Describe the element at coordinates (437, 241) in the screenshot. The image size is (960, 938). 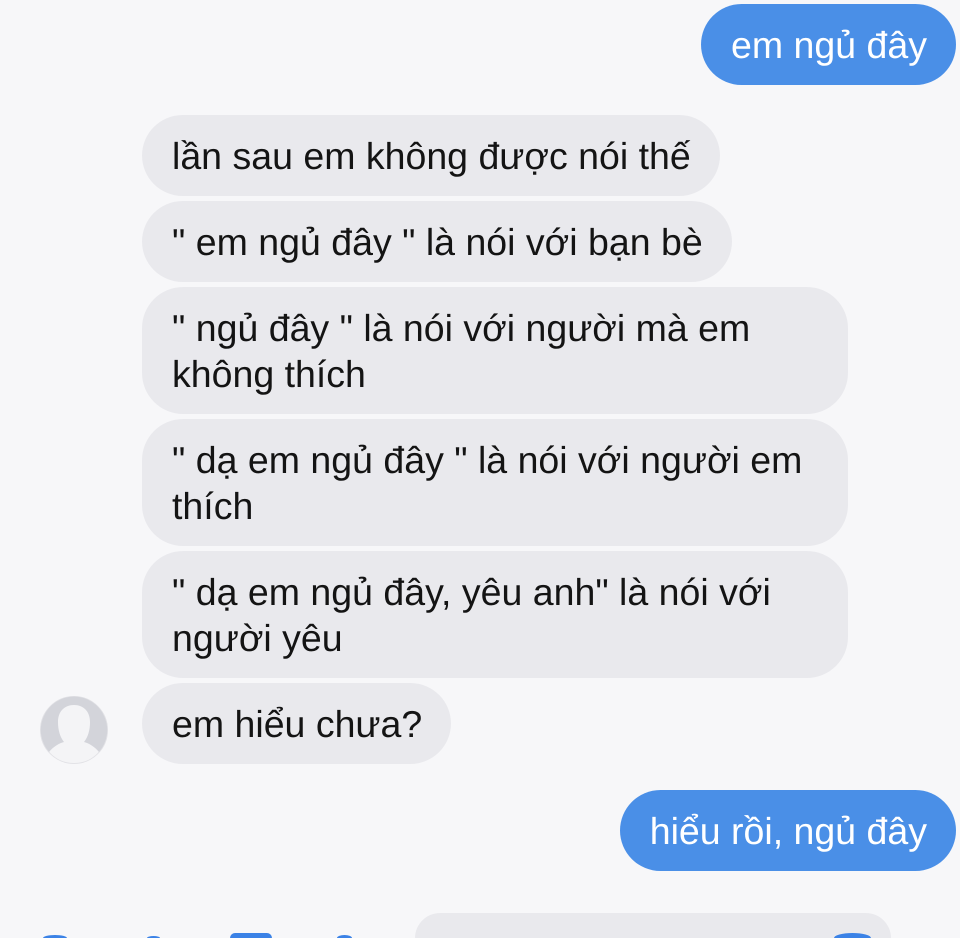
I see `received-message-bubble: " em ngủ đây " là nói với bạn bè` at that location.